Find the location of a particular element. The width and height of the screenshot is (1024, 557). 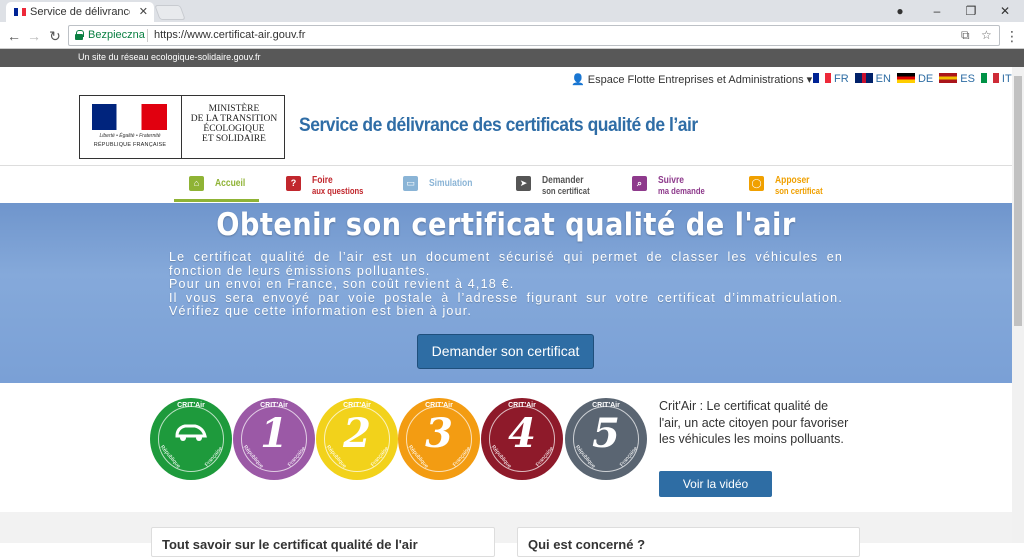

language-selector: FR EN DE ES IT is located at coordinates (915, 79).